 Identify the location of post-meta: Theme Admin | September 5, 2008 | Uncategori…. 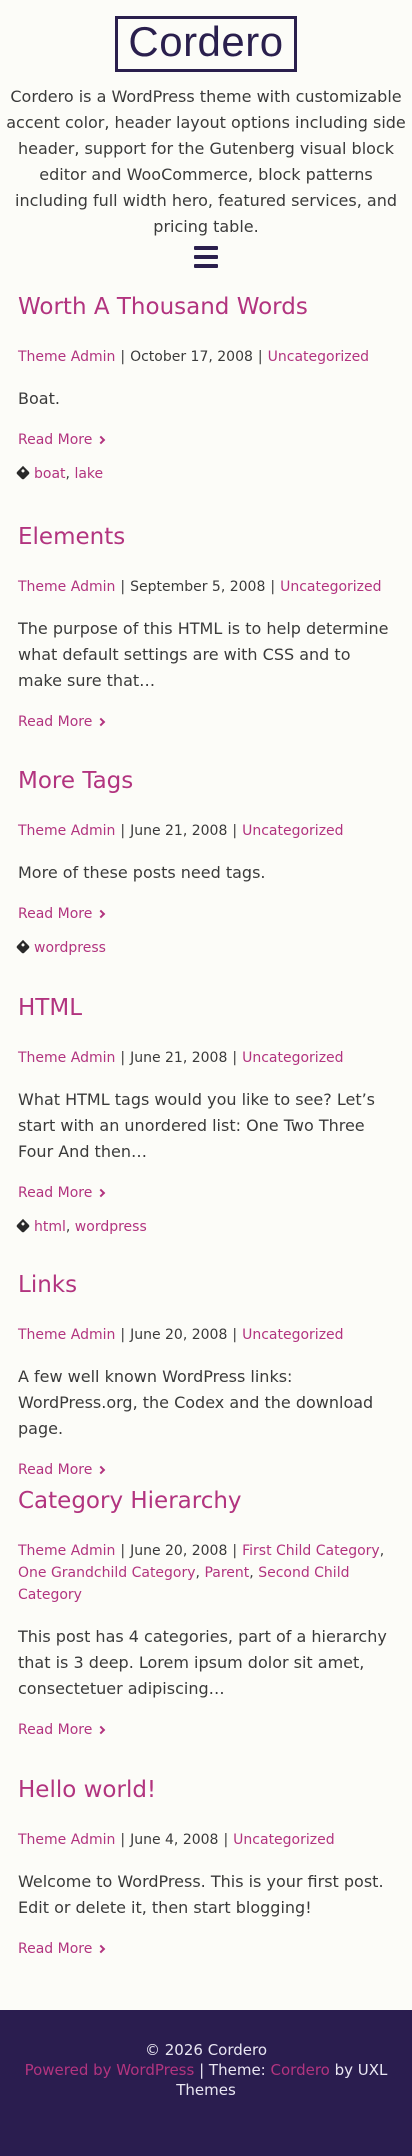
(208, 587).